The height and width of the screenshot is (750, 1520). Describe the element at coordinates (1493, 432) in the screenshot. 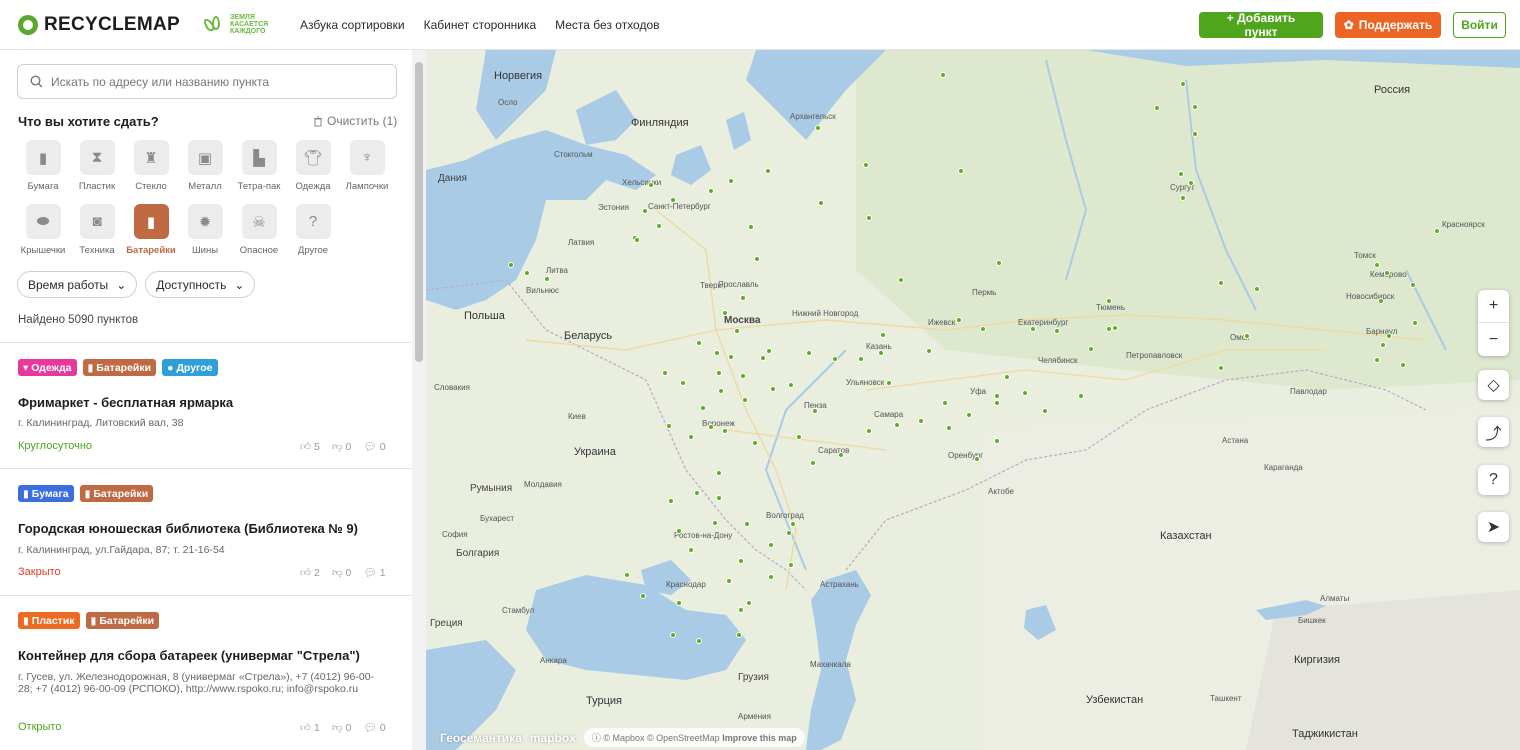

I see `share-button: ⤴` at that location.